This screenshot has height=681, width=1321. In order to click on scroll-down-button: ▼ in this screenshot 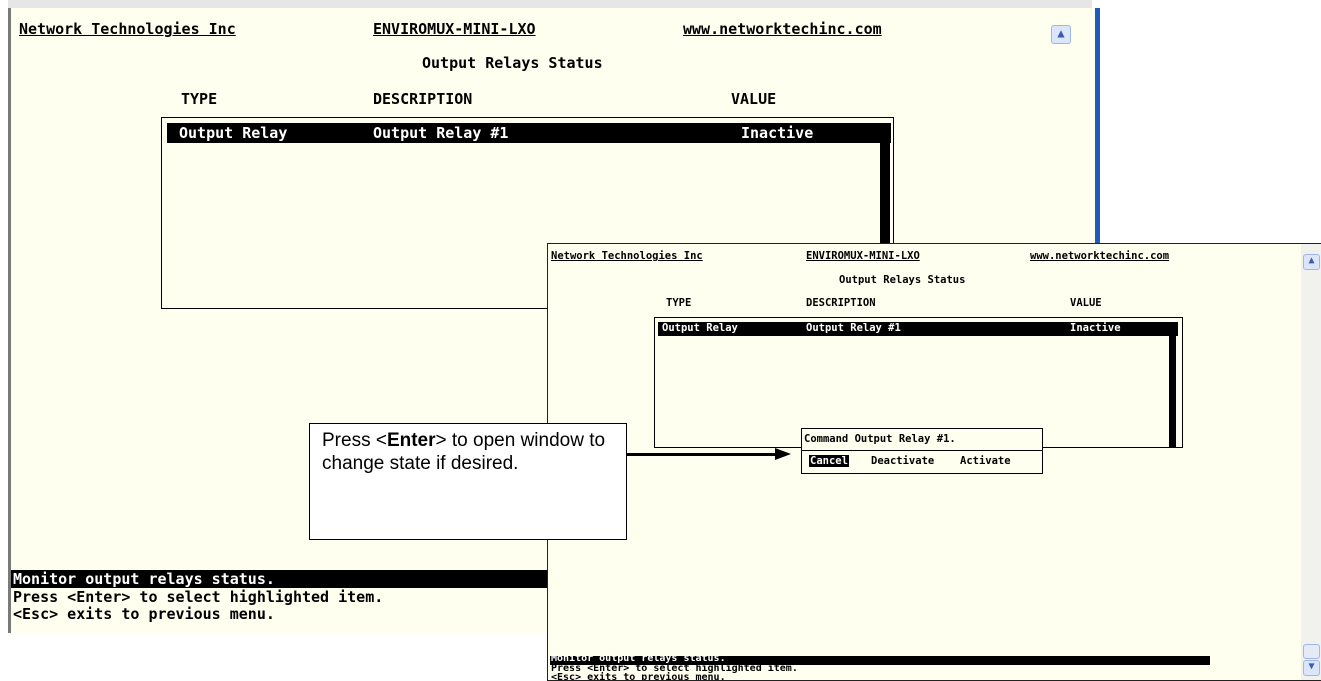, I will do `click(1311, 668)`.